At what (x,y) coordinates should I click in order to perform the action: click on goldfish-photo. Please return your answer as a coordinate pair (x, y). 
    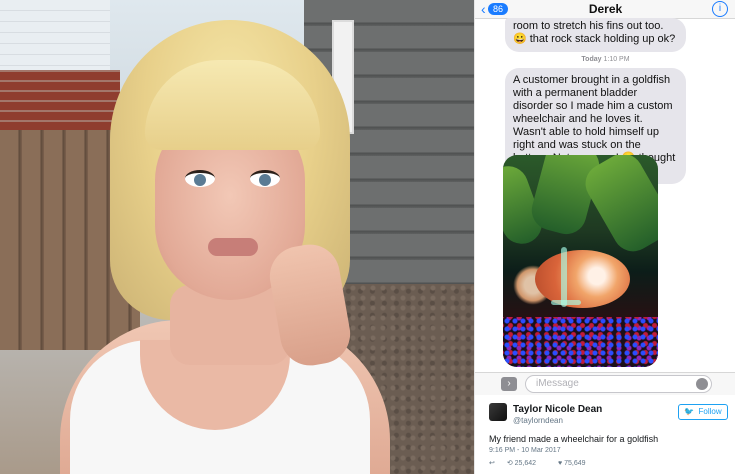
    Looking at the image, I should click on (580, 261).